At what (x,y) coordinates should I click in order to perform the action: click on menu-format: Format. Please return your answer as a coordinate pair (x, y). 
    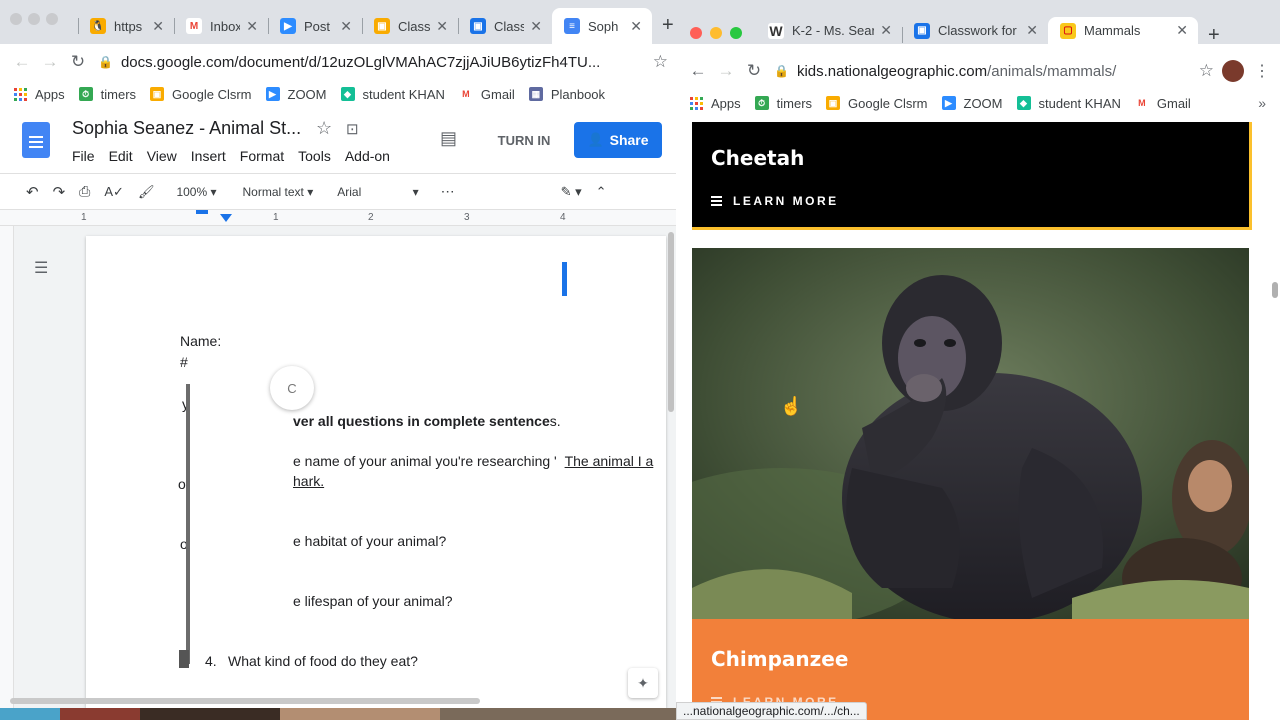
    Looking at the image, I should click on (262, 156).